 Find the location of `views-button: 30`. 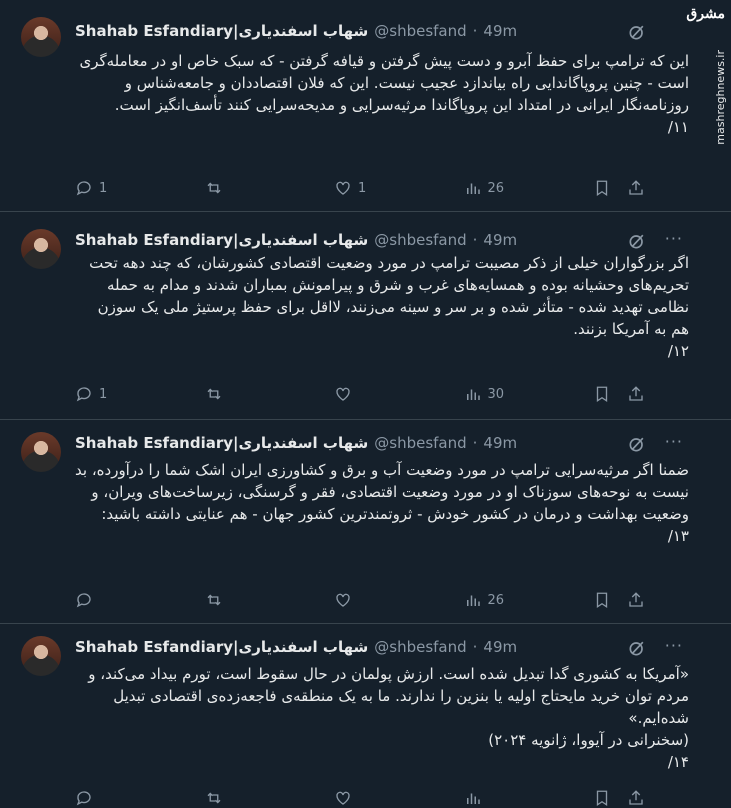

views-button: 30 is located at coordinates (494, 394).